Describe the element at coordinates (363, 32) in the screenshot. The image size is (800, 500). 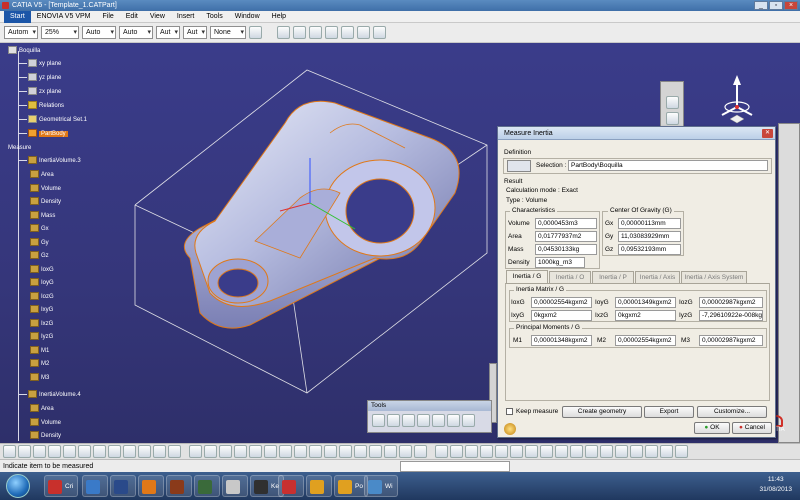
I see `table-icon` at that location.